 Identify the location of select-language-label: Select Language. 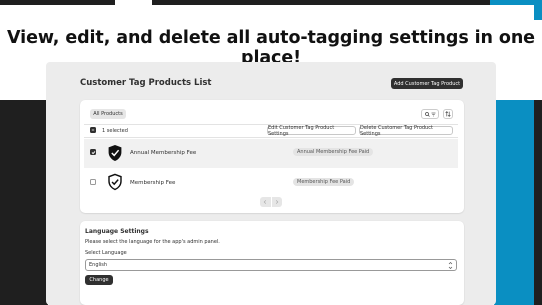
(106, 253).